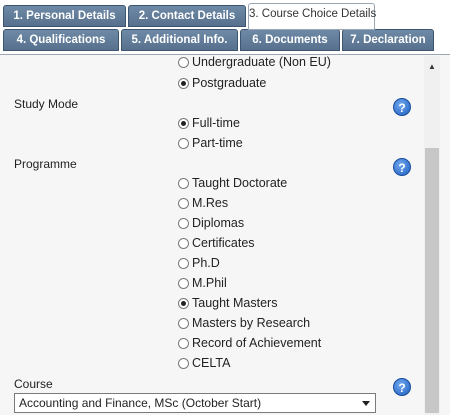 This screenshot has width=450, height=415. I want to click on radio-label: Masters by Research, so click(251, 323).